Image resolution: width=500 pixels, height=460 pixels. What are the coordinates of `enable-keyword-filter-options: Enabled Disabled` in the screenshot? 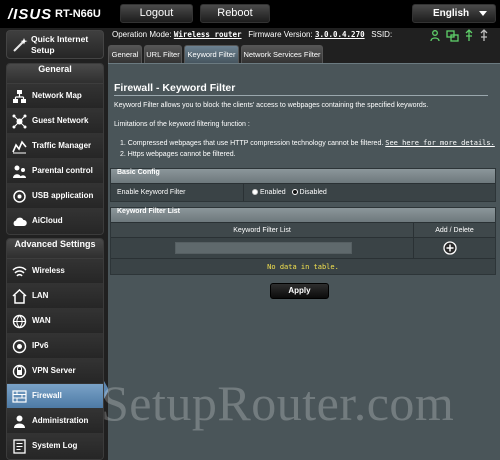 It's located at (289, 192).